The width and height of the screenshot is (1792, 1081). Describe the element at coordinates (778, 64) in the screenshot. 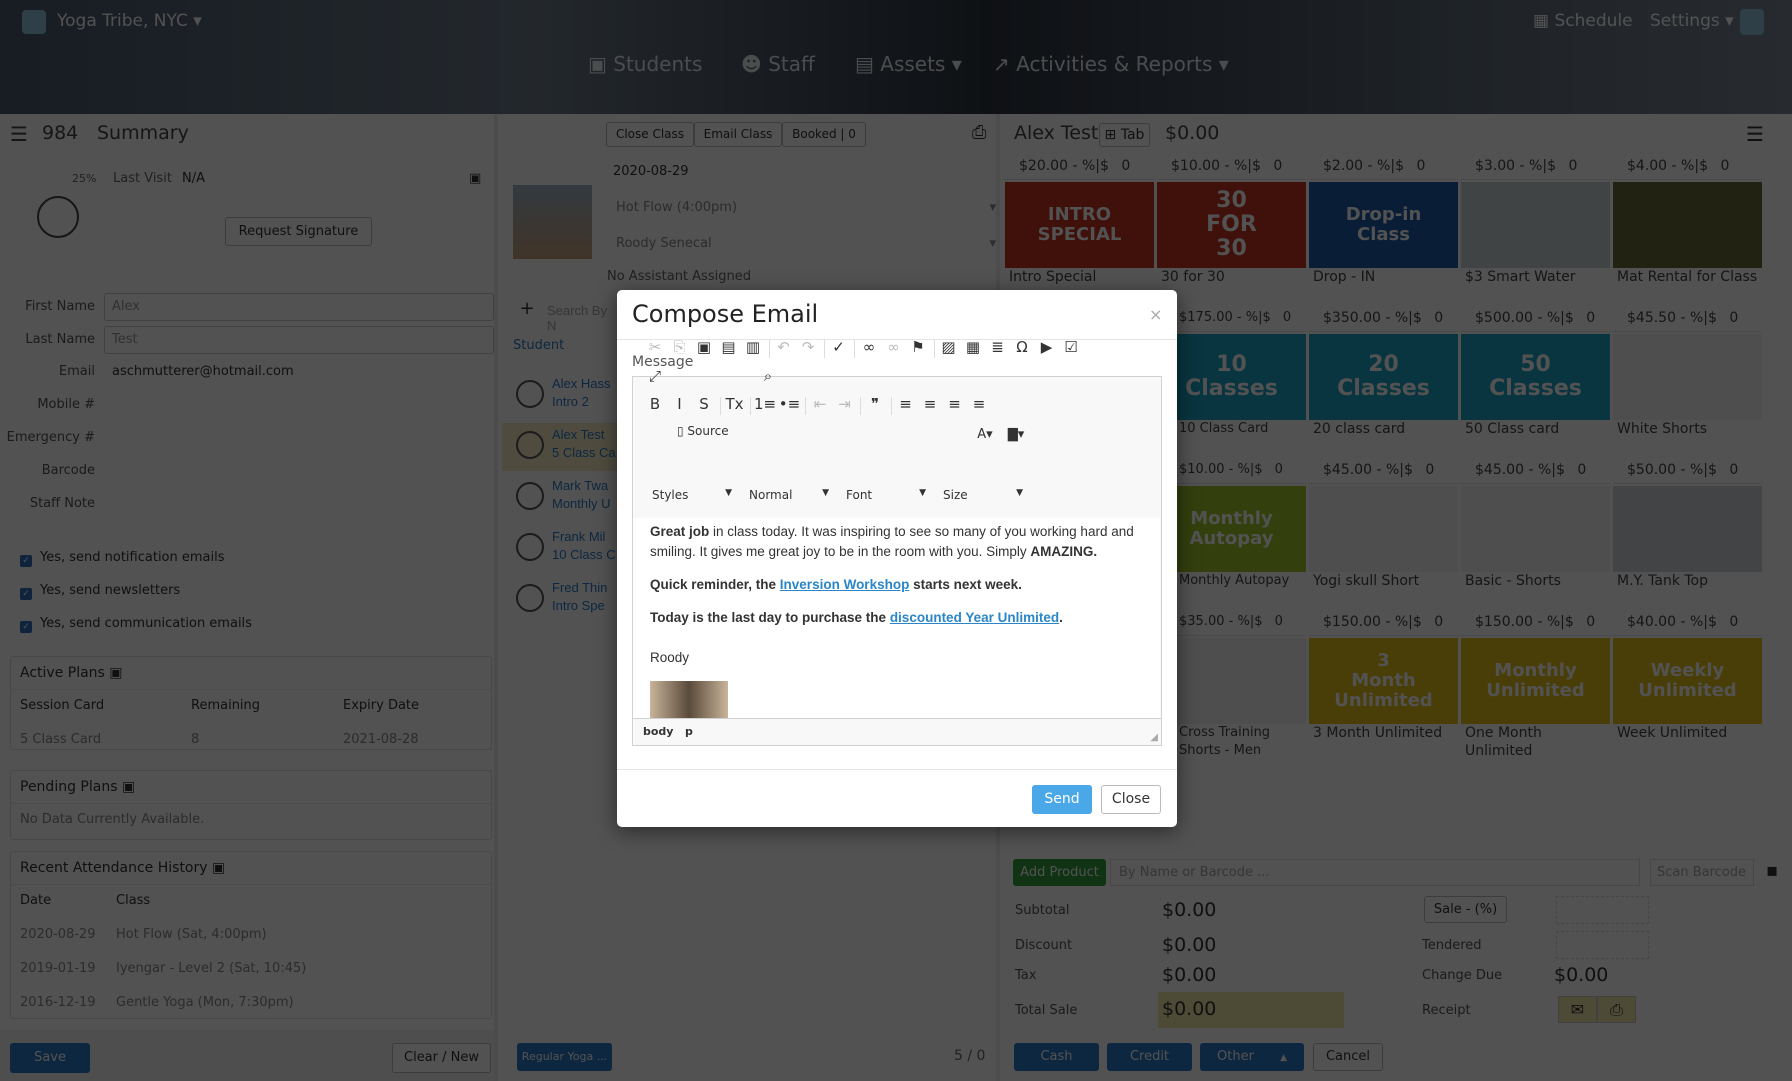

I see `nav-staff: ☻ Staff` at that location.